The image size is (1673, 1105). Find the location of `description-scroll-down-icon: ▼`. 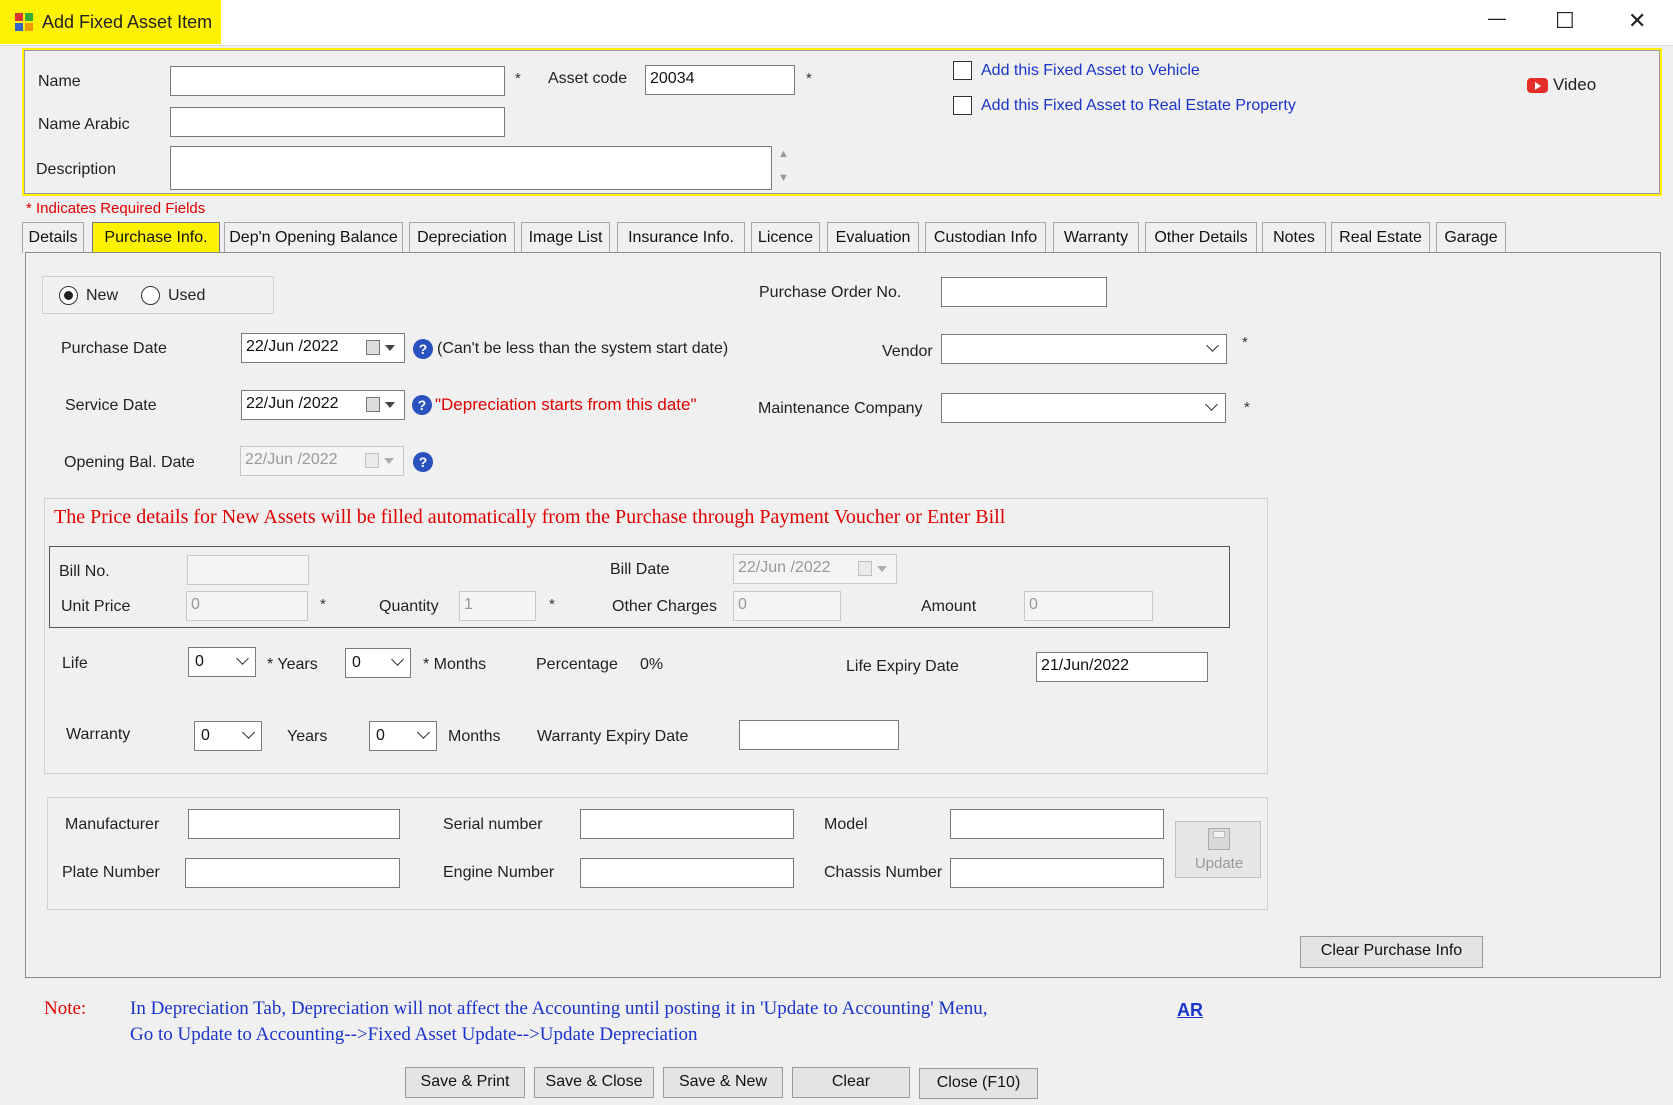

description-scroll-down-icon: ▼ is located at coordinates (783, 178).